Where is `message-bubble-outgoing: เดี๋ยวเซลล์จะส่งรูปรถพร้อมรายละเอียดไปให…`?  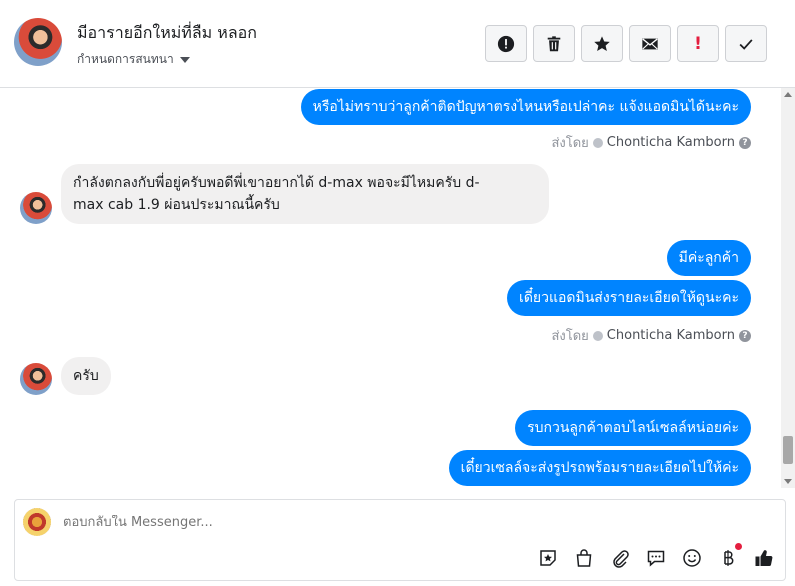 message-bubble-outgoing: เดี๋ยวเซลล์จะส่งรูปรถพร้อมรายละเอียดไปให… is located at coordinates (599, 468).